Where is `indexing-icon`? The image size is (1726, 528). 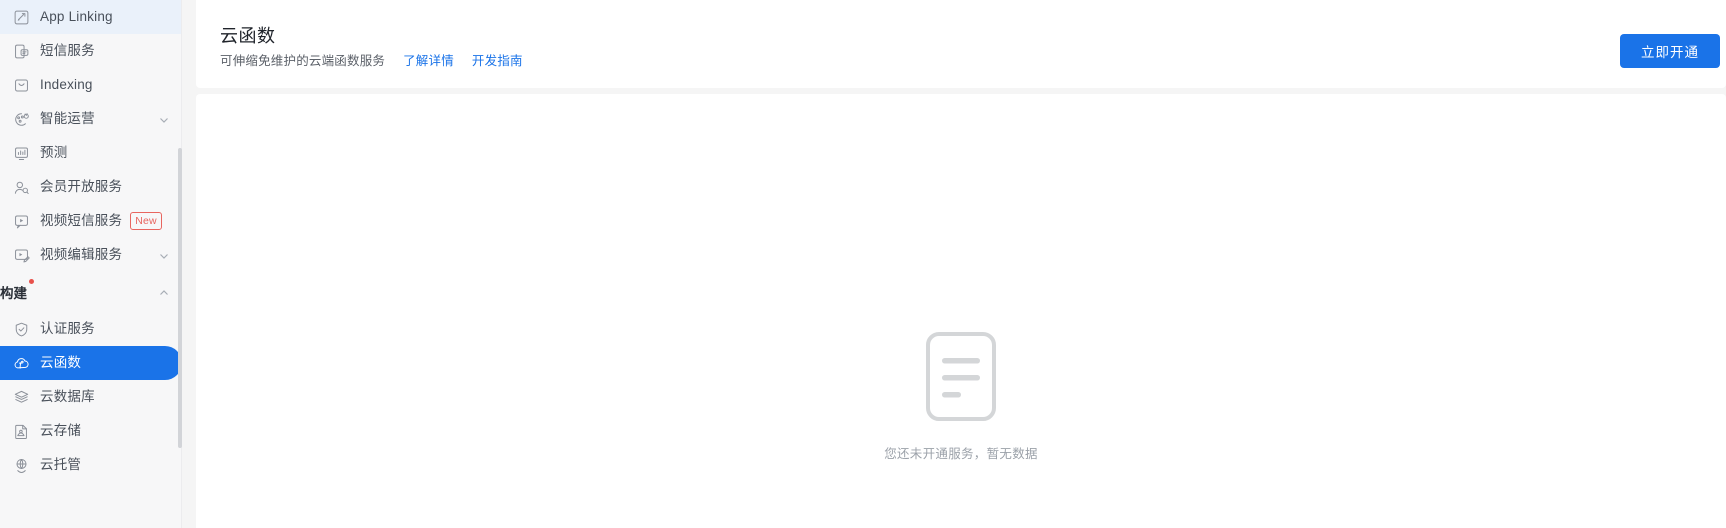 indexing-icon is located at coordinates (21, 85).